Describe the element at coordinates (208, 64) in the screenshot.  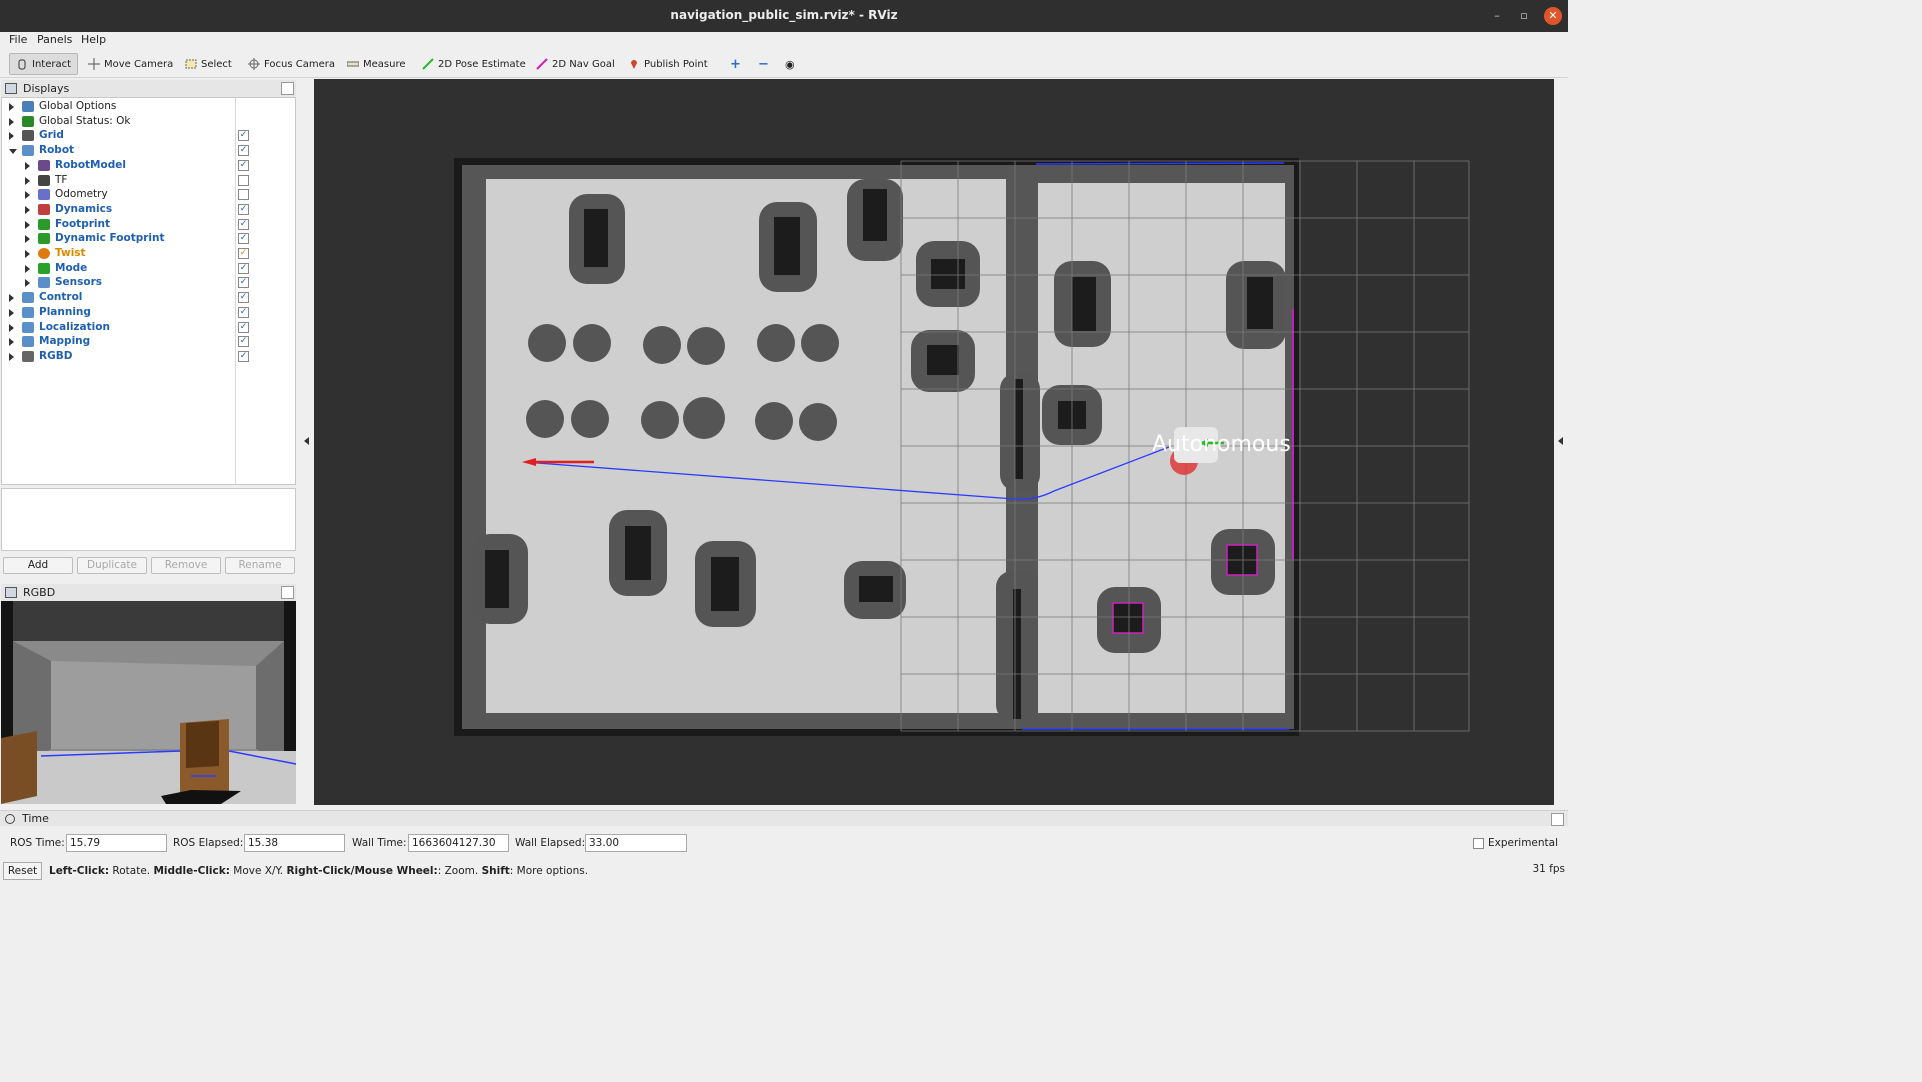
I see `tool-select-button: Select` at that location.